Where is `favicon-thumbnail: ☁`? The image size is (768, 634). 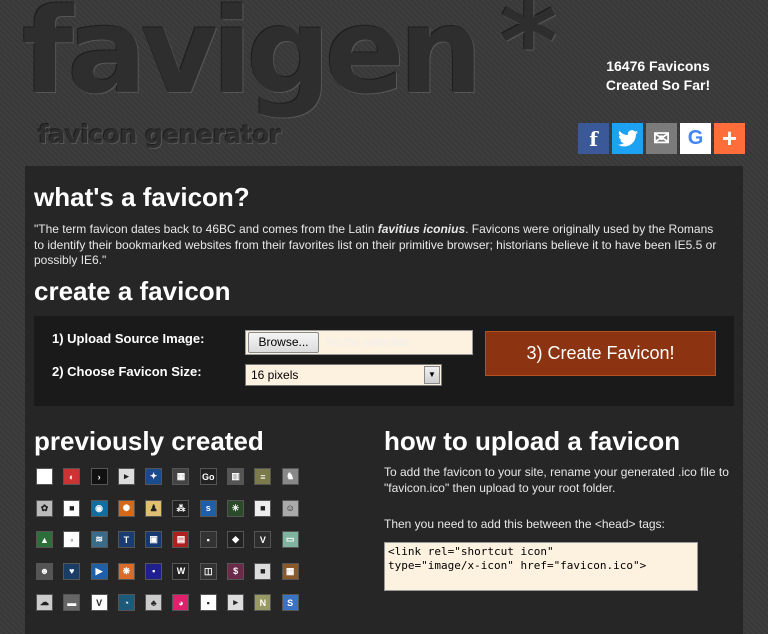 favicon-thumbnail: ☁ is located at coordinates (44, 602).